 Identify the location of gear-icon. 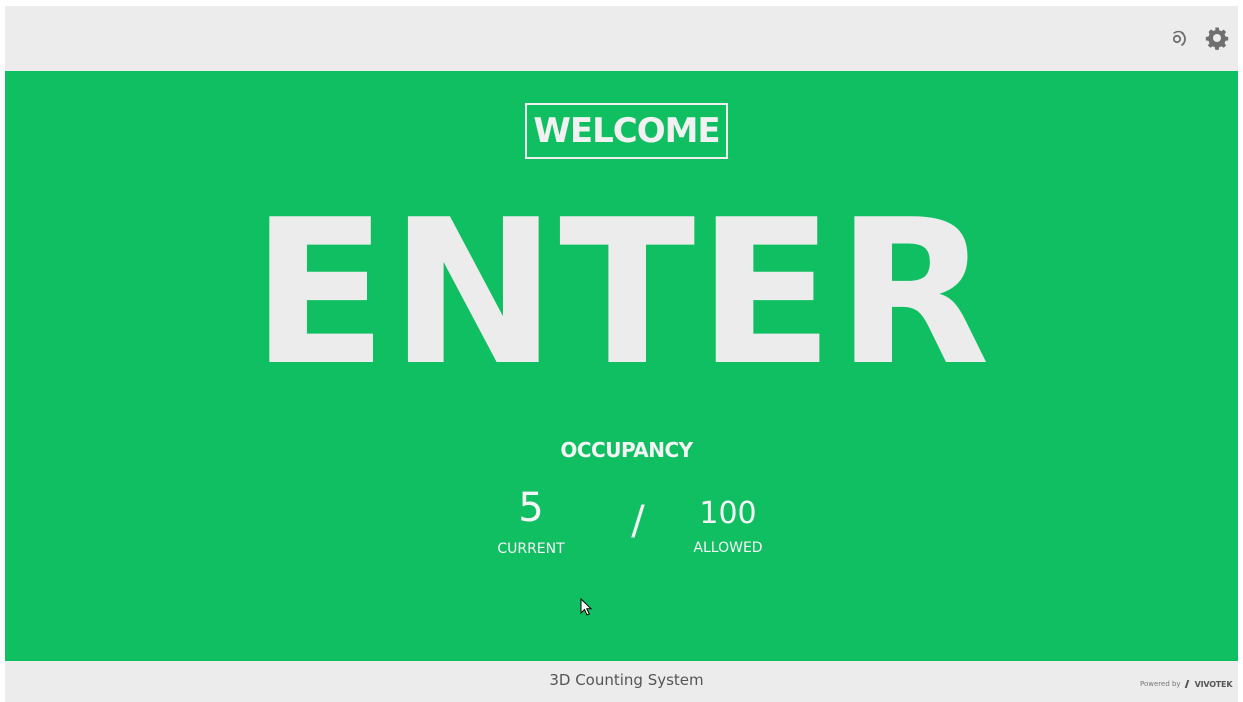
(1217, 38).